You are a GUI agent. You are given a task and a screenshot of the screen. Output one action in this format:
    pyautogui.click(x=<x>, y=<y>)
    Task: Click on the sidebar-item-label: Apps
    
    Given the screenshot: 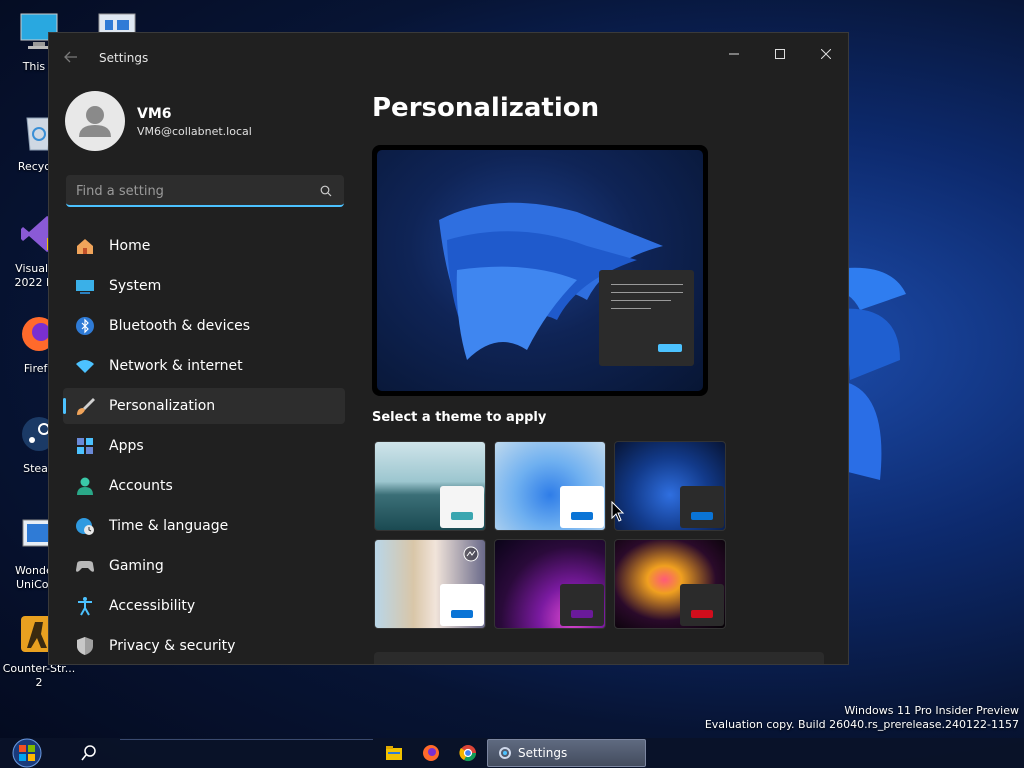 What is the action you would take?
    pyautogui.click(x=126, y=446)
    